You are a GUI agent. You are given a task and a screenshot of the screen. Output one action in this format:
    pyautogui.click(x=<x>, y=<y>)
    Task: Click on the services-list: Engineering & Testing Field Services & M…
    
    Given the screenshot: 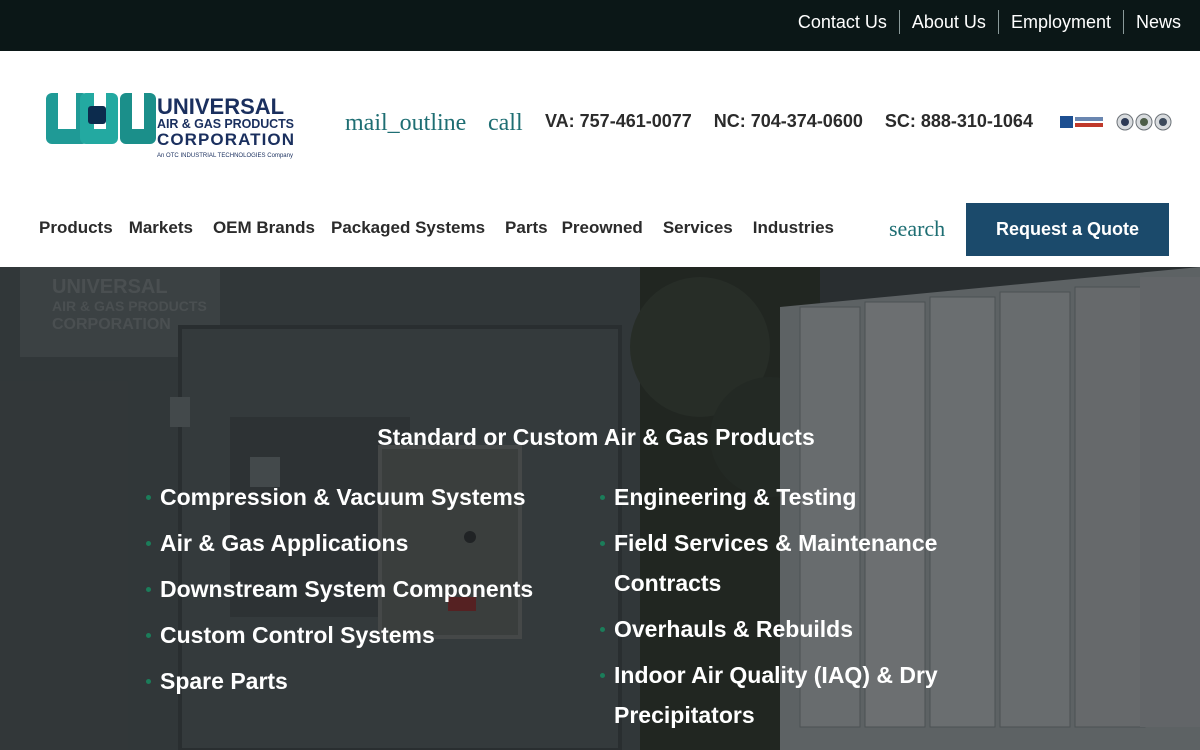 What is the action you would take?
    pyautogui.click(x=790, y=609)
    